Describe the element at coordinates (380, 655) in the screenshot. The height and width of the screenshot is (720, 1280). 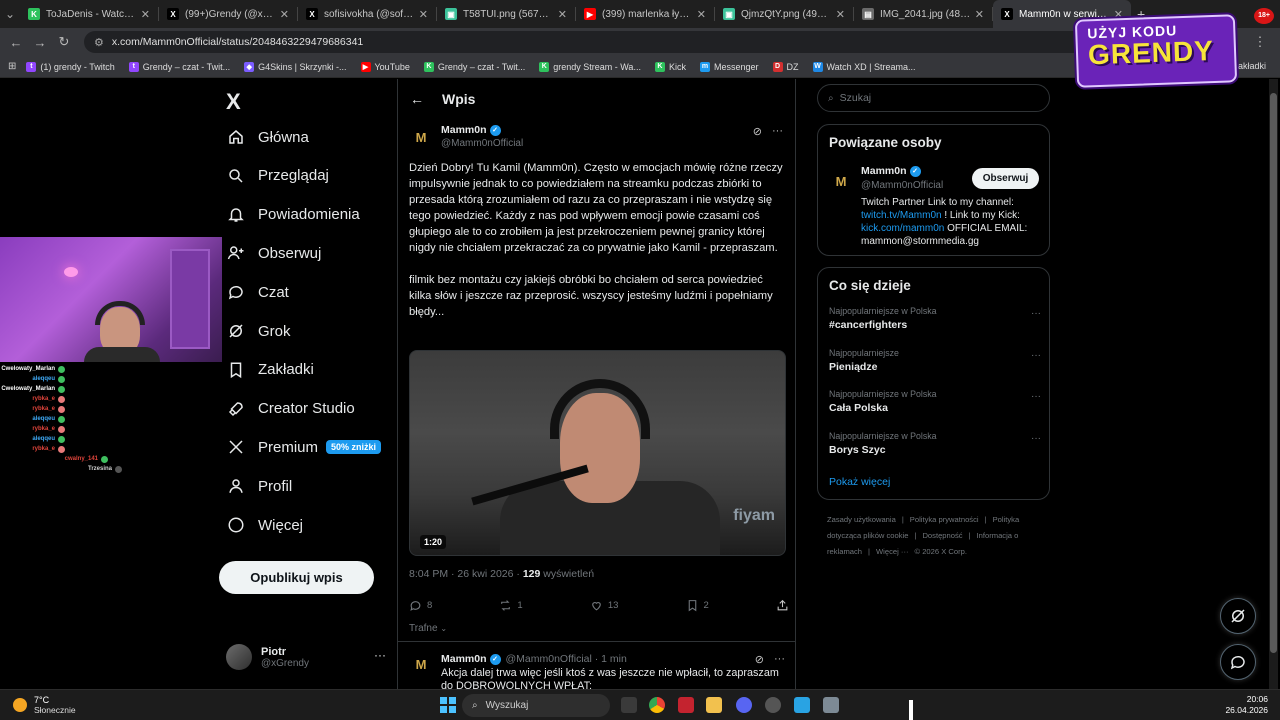
I see `account-more-icon: ···` at that location.